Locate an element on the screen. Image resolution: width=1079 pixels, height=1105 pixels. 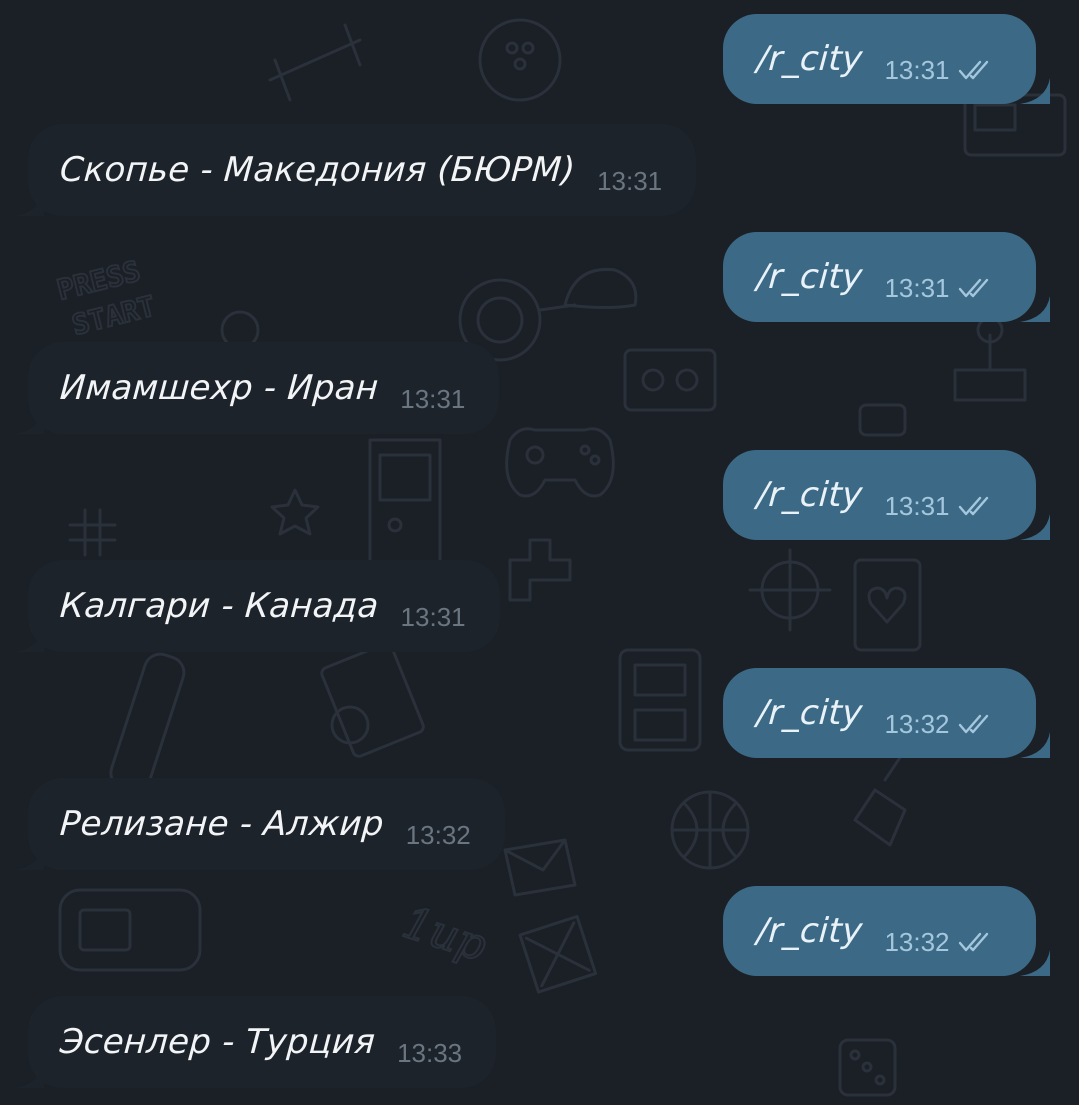
incoming-message: Релизане - Алжир 13:32 is located at coordinates (259, 824).